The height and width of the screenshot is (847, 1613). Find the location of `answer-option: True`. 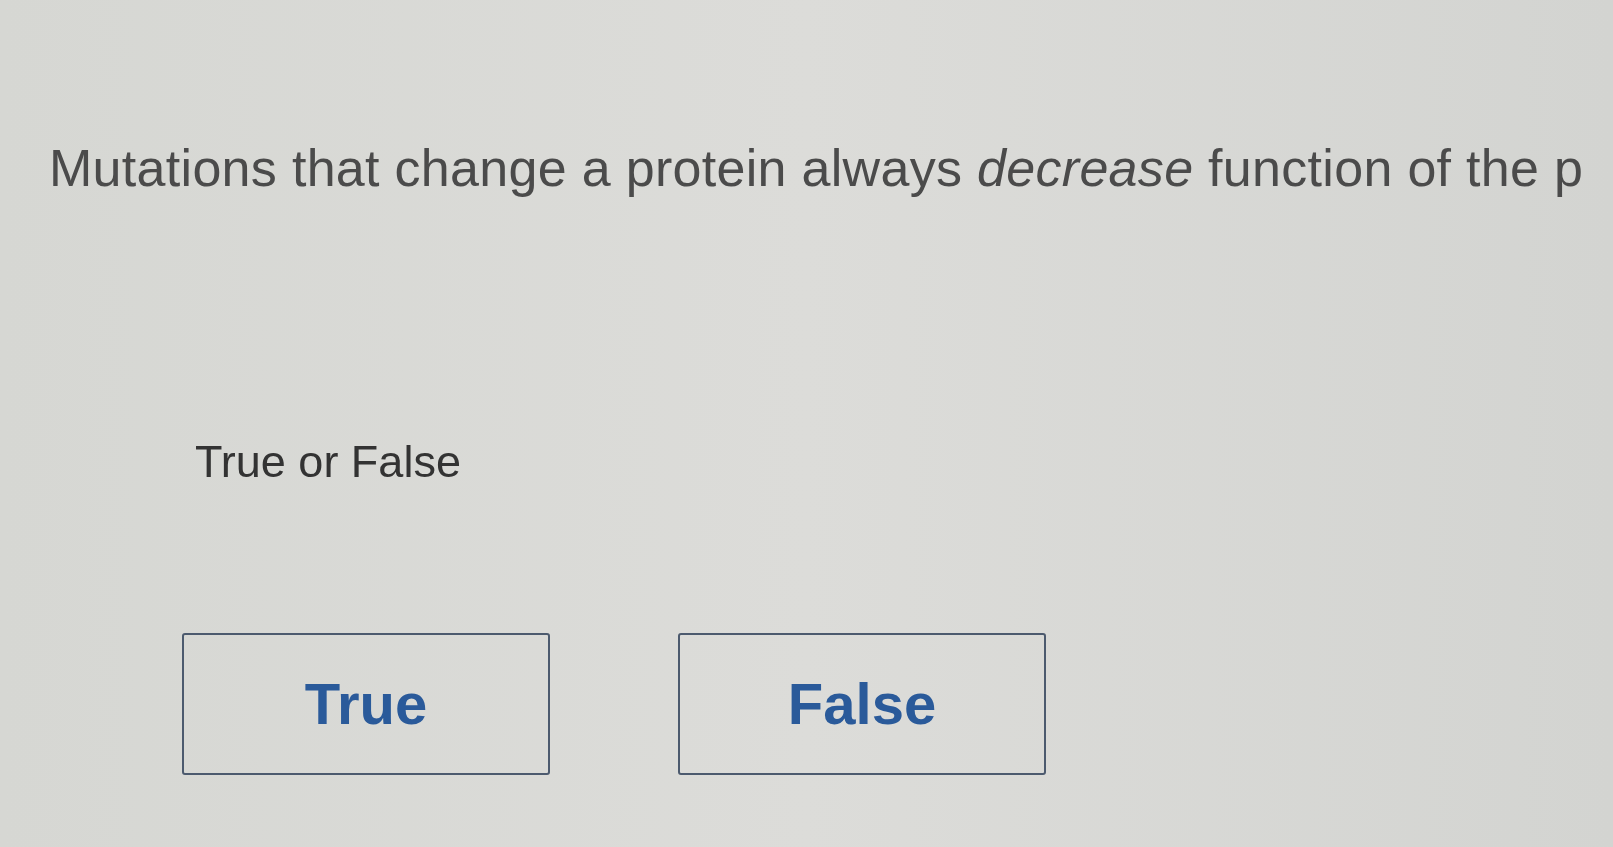

answer-option: True is located at coordinates (366, 703).